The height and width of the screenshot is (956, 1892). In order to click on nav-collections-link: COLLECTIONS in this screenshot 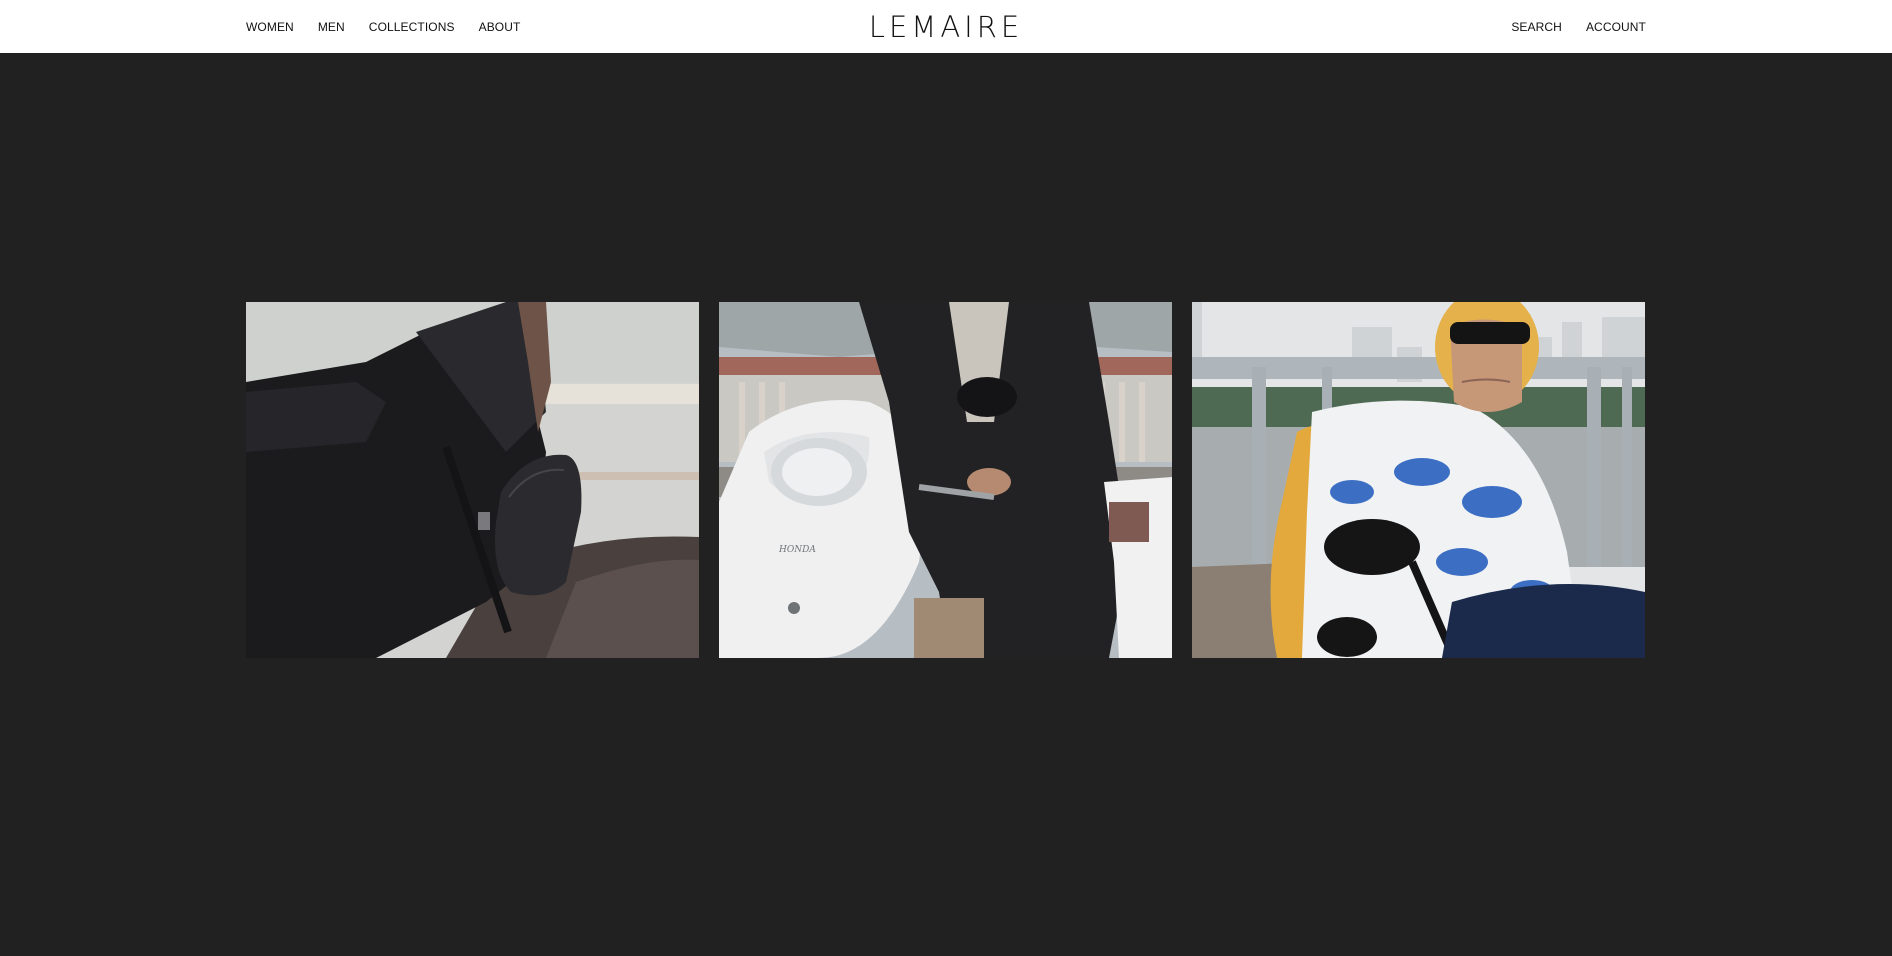, I will do `click(412, 27)`.